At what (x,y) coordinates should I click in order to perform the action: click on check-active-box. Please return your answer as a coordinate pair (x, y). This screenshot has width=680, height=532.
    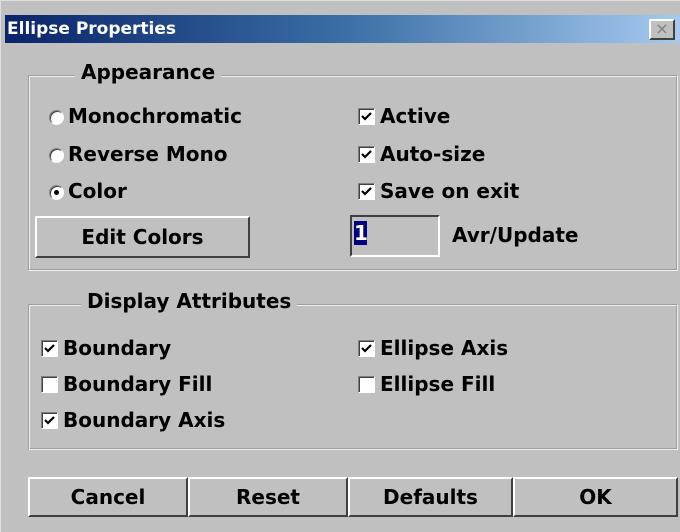
    Looking at the image, I should click on (366, 116).